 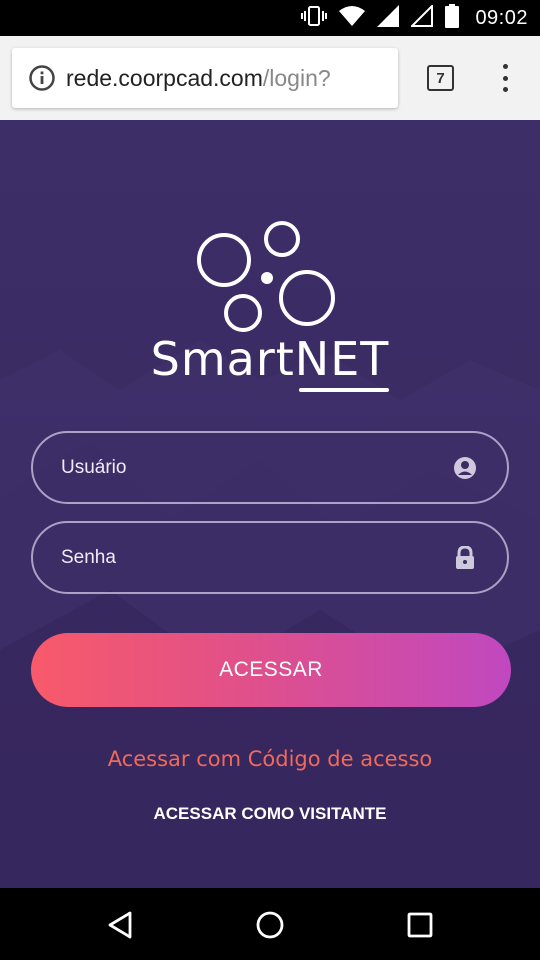 What do you see at coordinates (505, 78) in the screenshot?
I see `browser-menu-icon` at bounding box center [505, 78].